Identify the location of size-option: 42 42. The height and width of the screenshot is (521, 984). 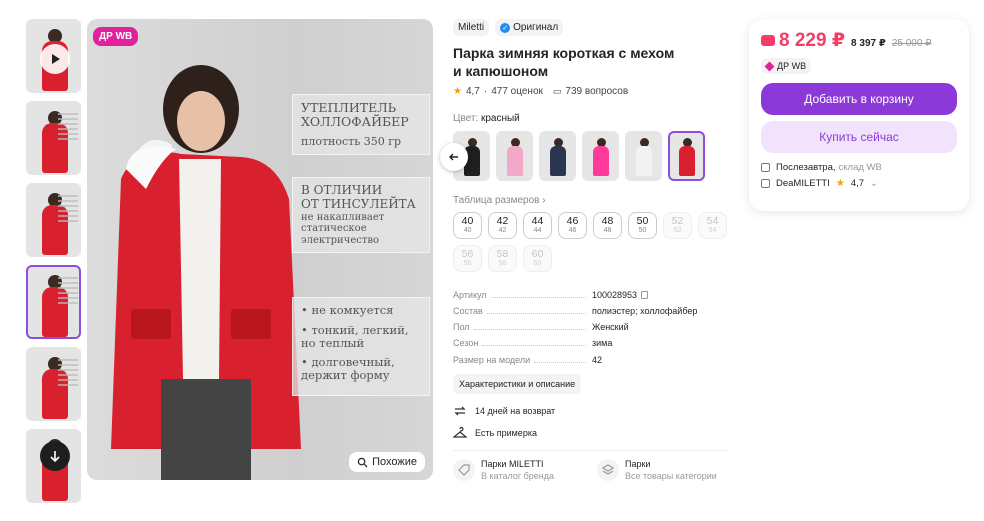
(502, 226).